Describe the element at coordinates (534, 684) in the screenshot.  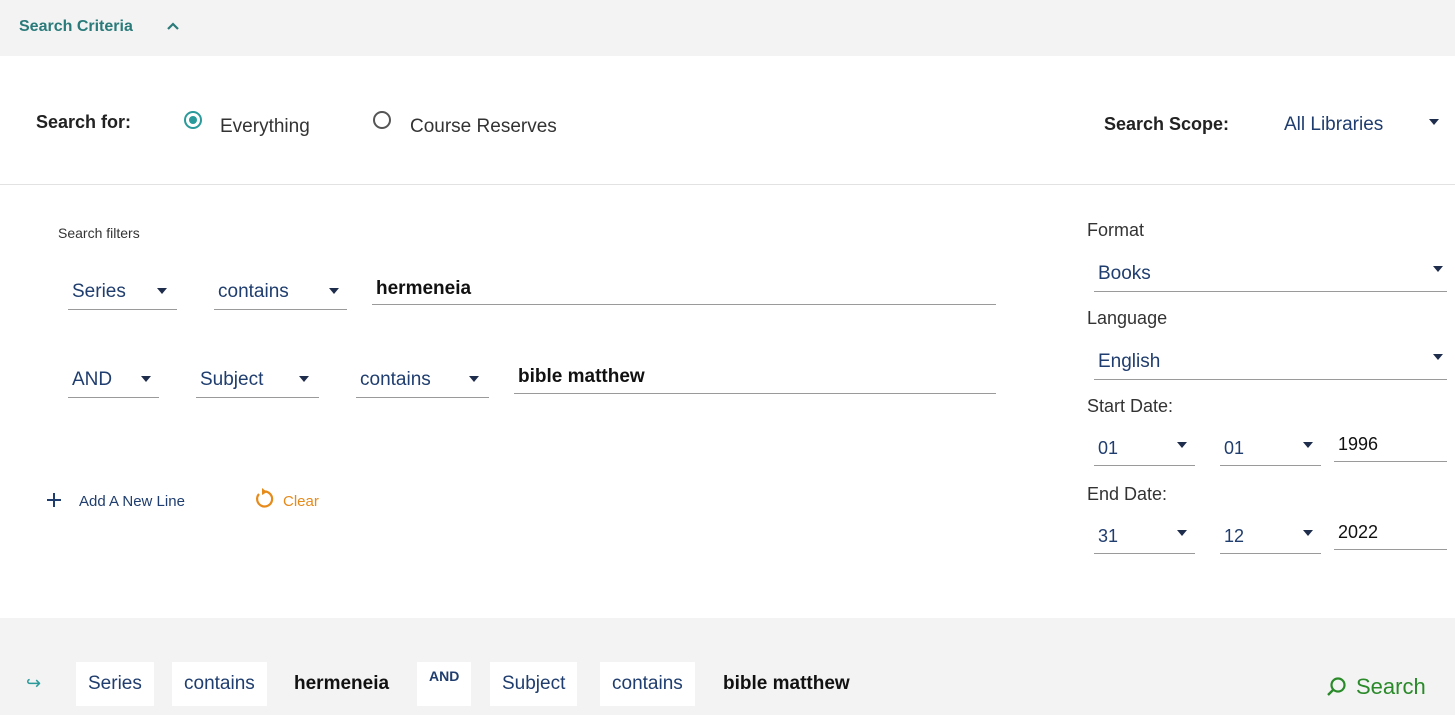
I see `summary-chip-field: Subject` at that location.